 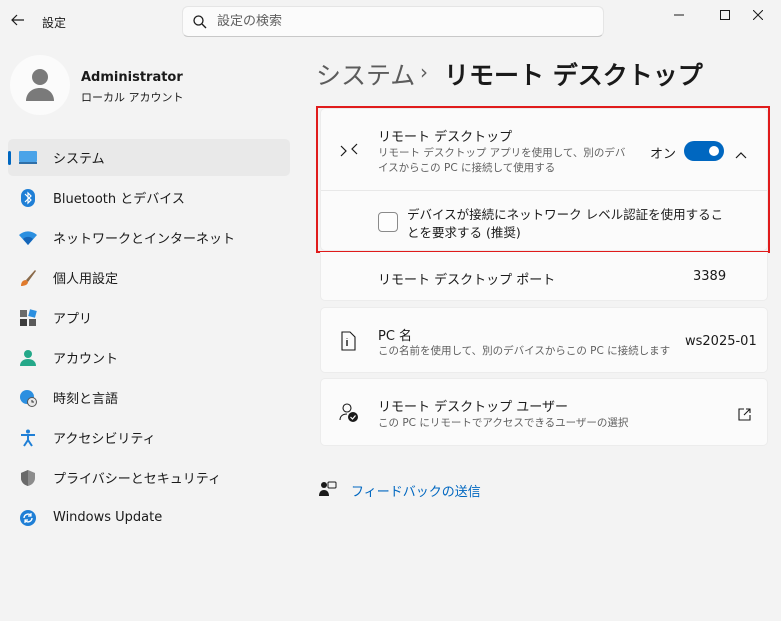 I want to click on system-icon, so click(x=28, y=158).